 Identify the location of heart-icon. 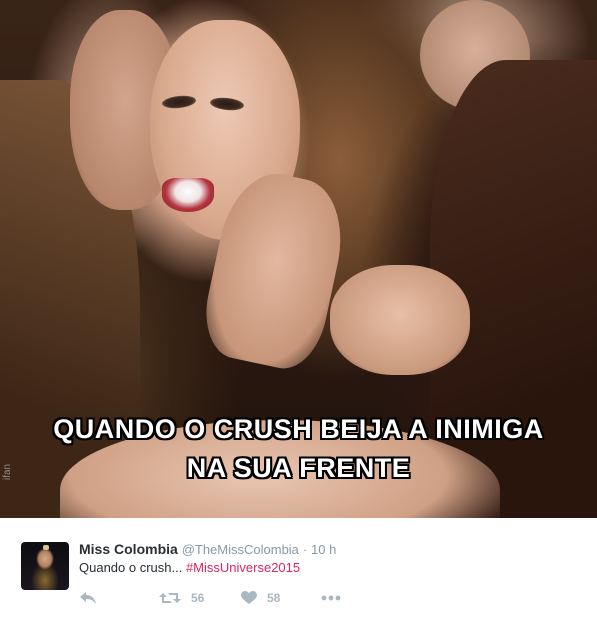
(249, 598).